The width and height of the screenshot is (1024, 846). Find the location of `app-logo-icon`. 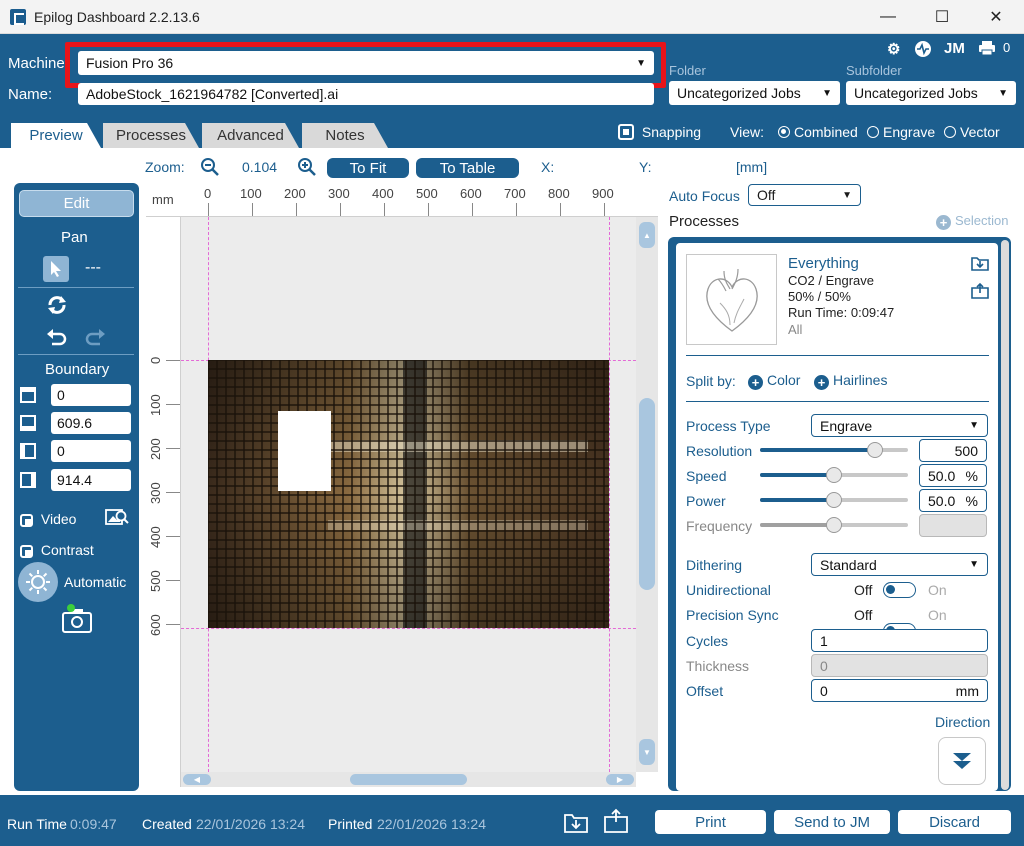

app-logo-icon is located at coordinates (18, 17).